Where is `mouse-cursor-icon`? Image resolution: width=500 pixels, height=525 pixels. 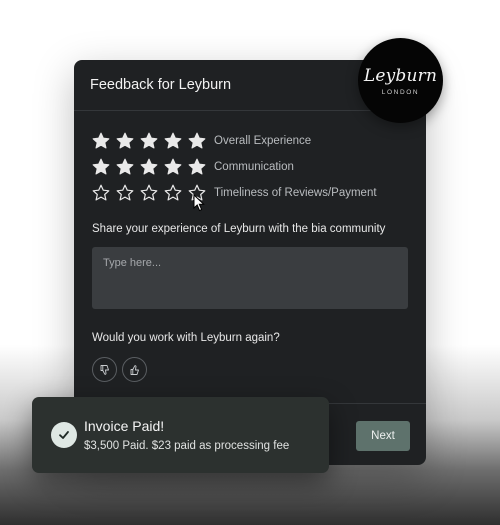 mouse-cursor-icon is located at coordinates (199, 203).